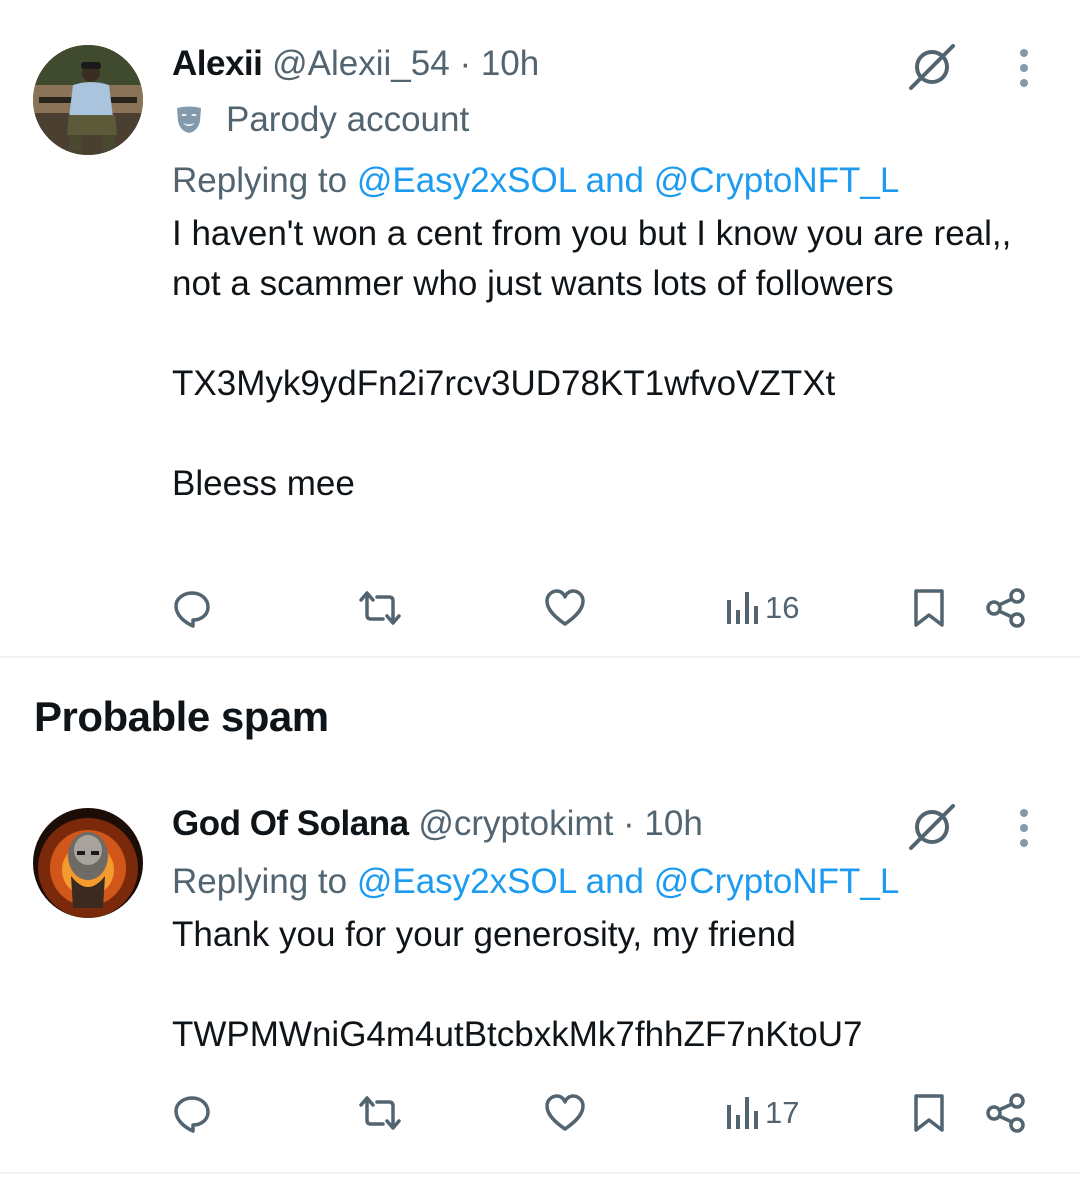 The image size is (1080, 1193). I want to click on display-name: Alexii, so click(217, 63).